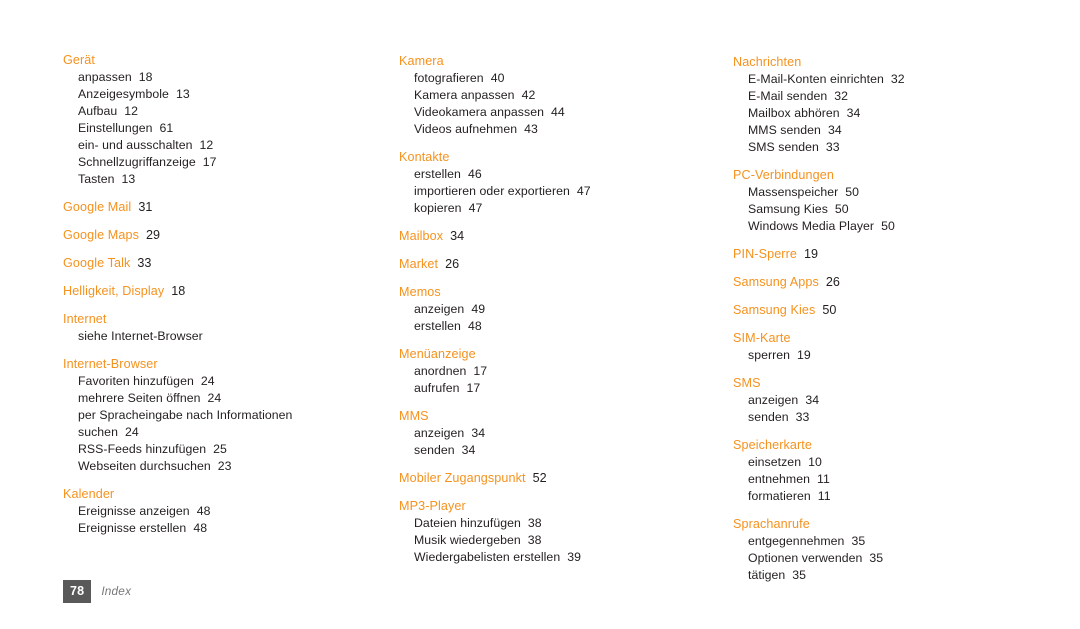 This screenshot has width=1080, height=629. I want to click on index-entry-group: Menüanzeige anordnen 17 aufrufen 17, so click(549, 369).